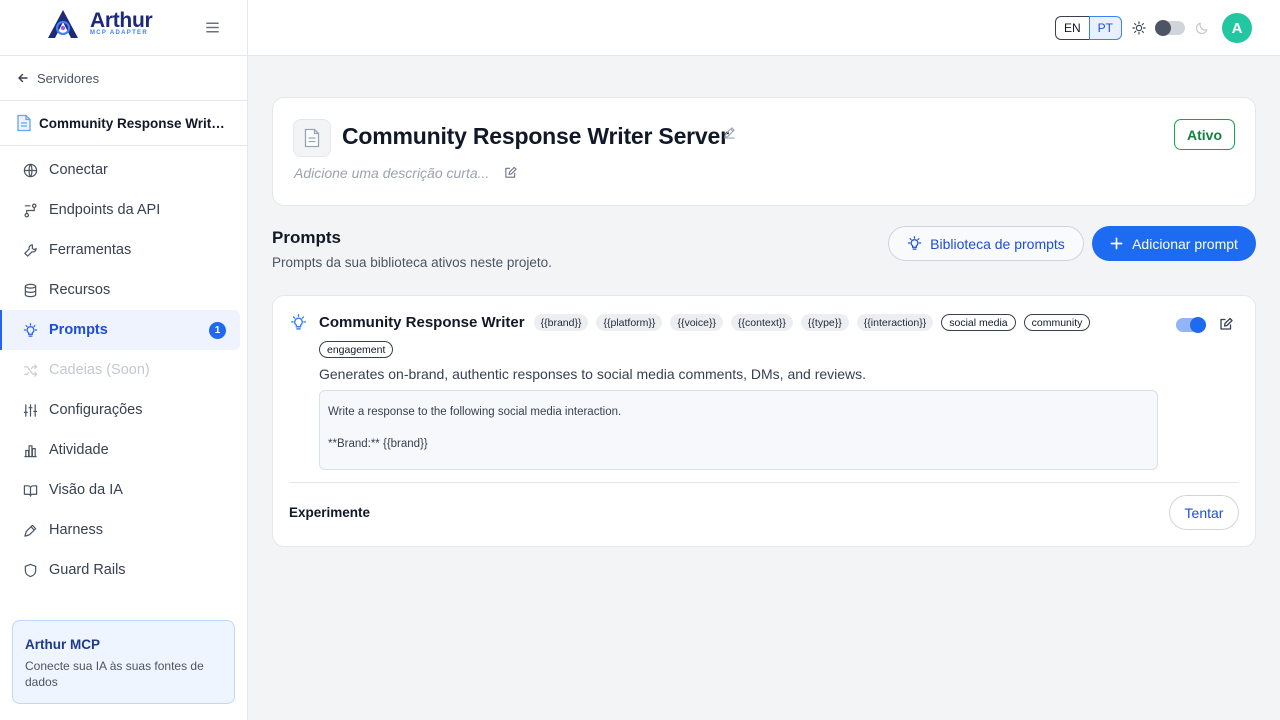  I want to click on sidebar-item-harness: Harness, so click(120, 530).